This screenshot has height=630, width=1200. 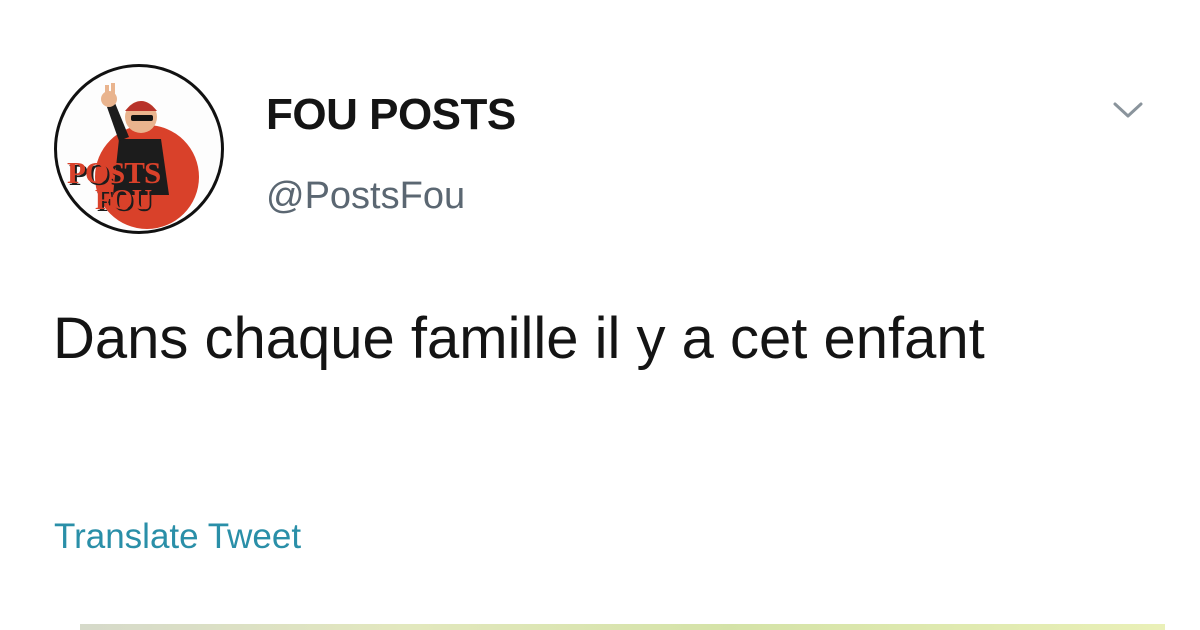 What do you see at coordinates (177, 537) in the screenshot?
I see `translate-tweet-link: Translate Tweet` at bounding box center [177, 537].